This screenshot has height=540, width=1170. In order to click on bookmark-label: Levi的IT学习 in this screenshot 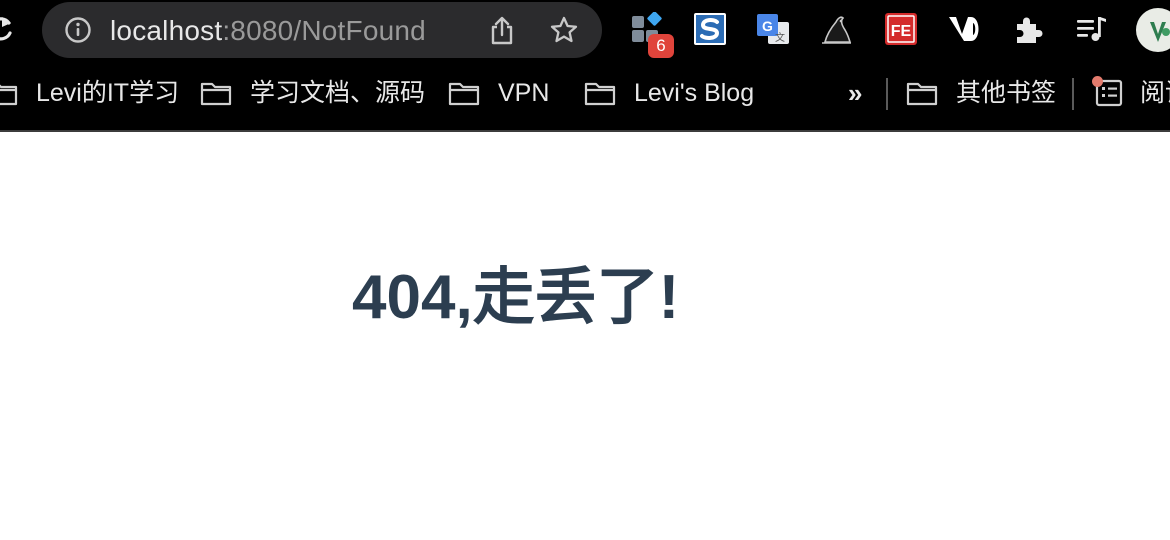, I will do `click(108, 93)`.